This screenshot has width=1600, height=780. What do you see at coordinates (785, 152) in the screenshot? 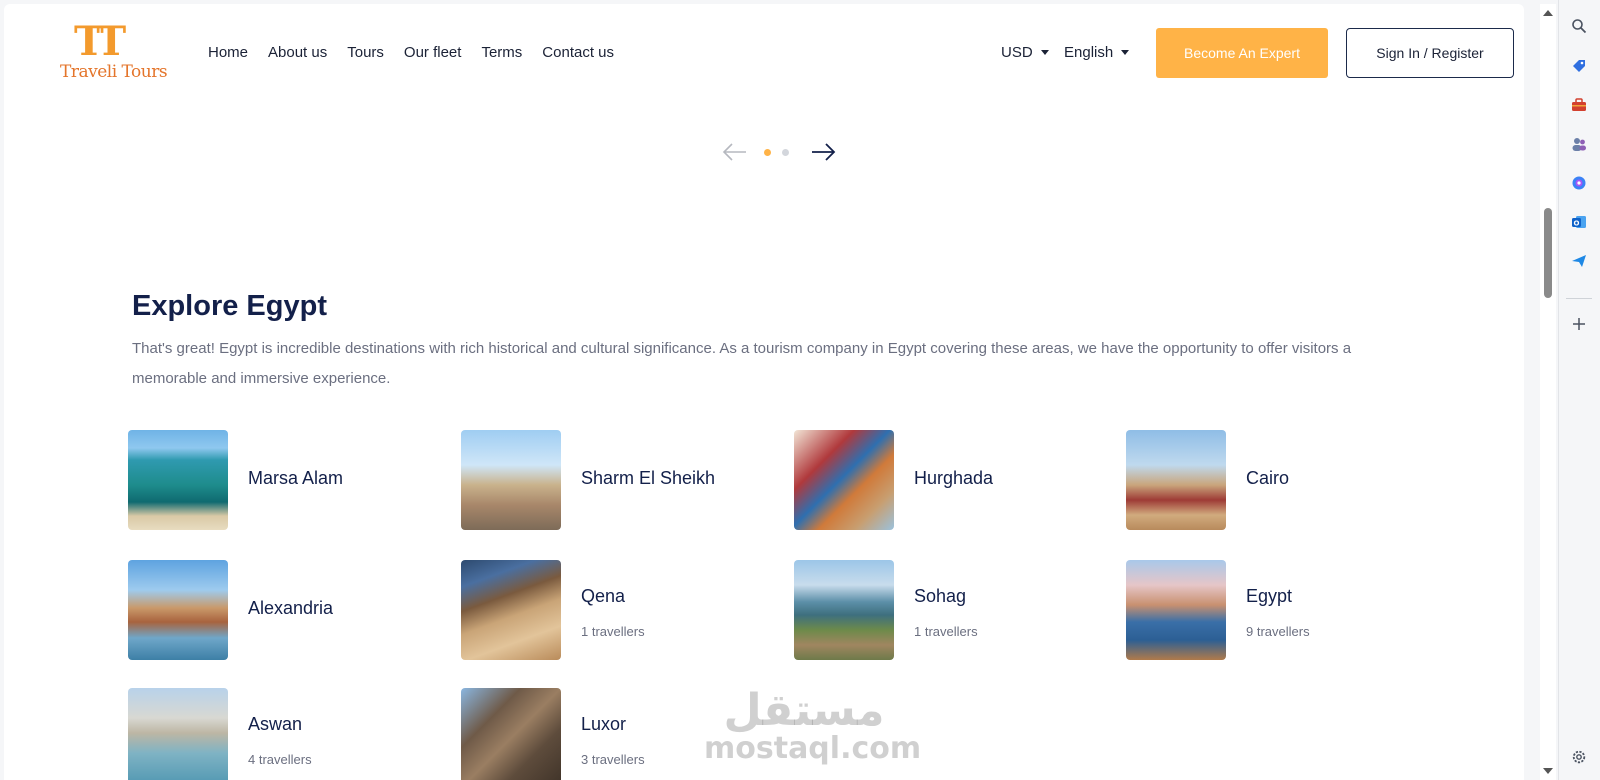
I see `slider-dot` at bounding box center [785, 152].